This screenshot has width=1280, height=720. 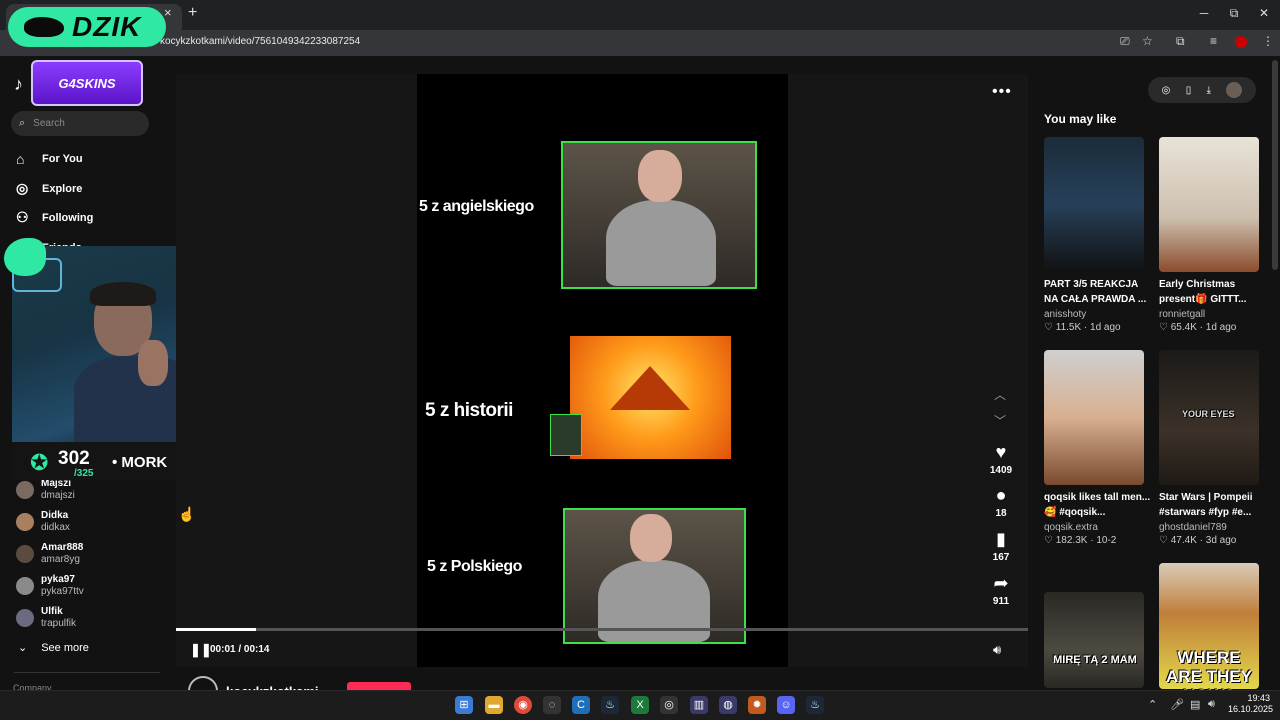 I want to click on account-name: Amar888, so click(x=62, y=547).